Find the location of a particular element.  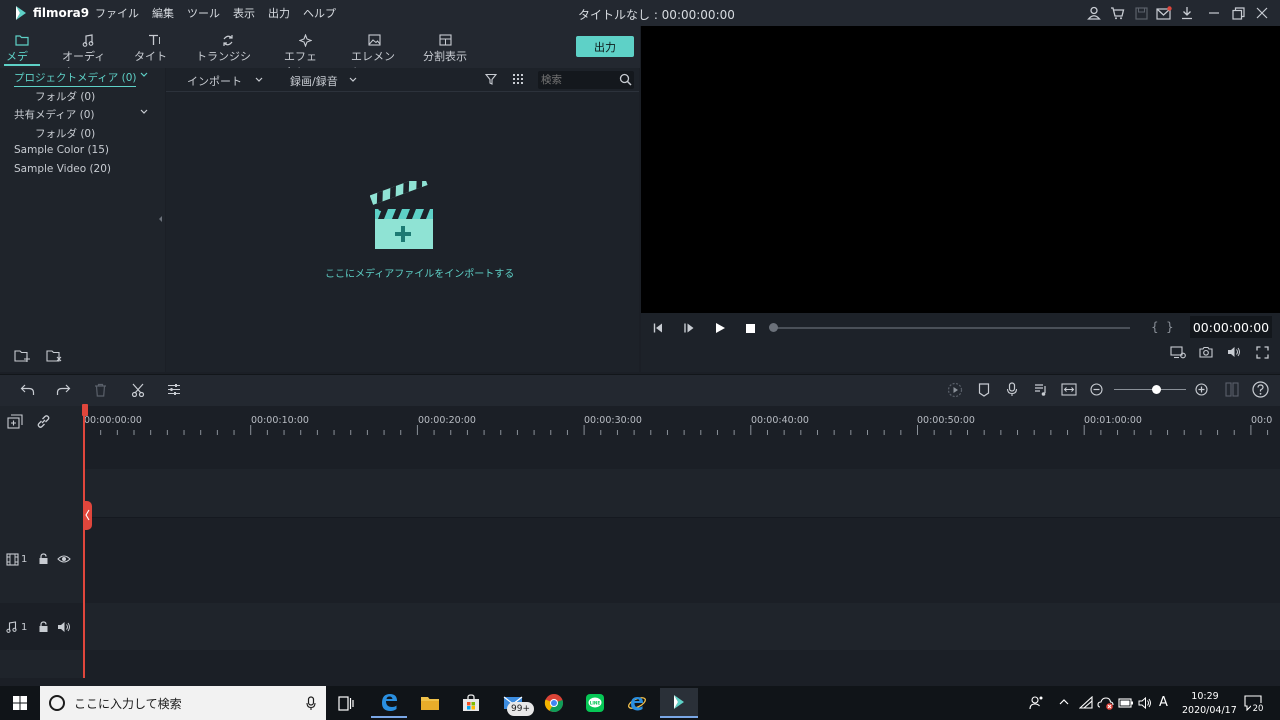

battery-icon is located at coordinates (1126, 703).